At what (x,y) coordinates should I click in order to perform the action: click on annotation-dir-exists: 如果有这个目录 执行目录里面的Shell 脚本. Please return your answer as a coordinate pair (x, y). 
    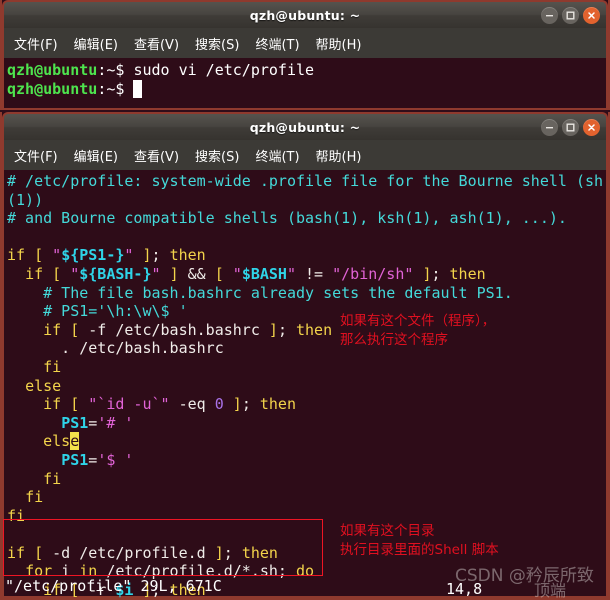
    Looking at the image, I should click on (419, 540).